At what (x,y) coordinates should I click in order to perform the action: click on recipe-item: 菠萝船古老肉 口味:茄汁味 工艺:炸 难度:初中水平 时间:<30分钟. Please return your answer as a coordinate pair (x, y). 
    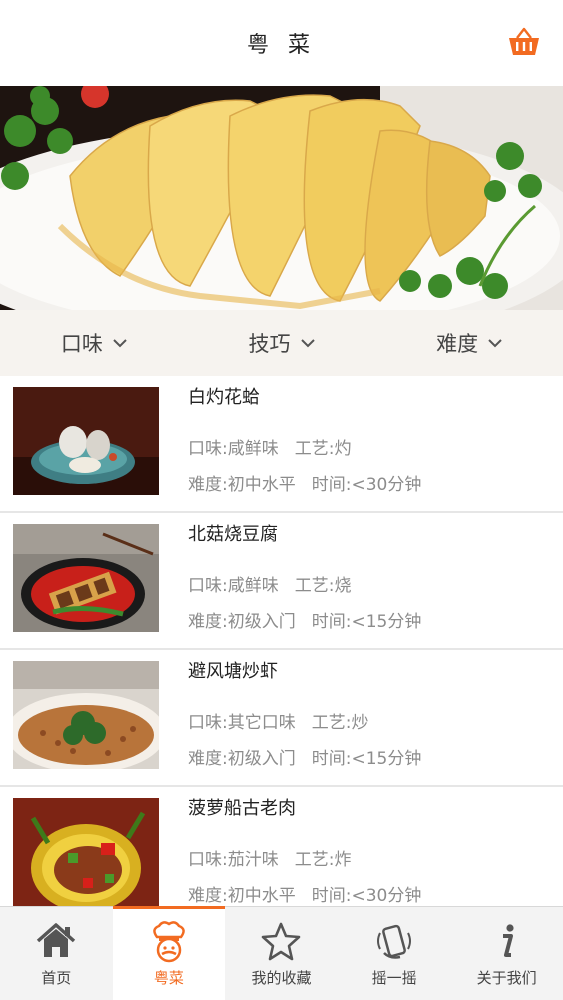
    Looking at the image, I should click on (281, 846).